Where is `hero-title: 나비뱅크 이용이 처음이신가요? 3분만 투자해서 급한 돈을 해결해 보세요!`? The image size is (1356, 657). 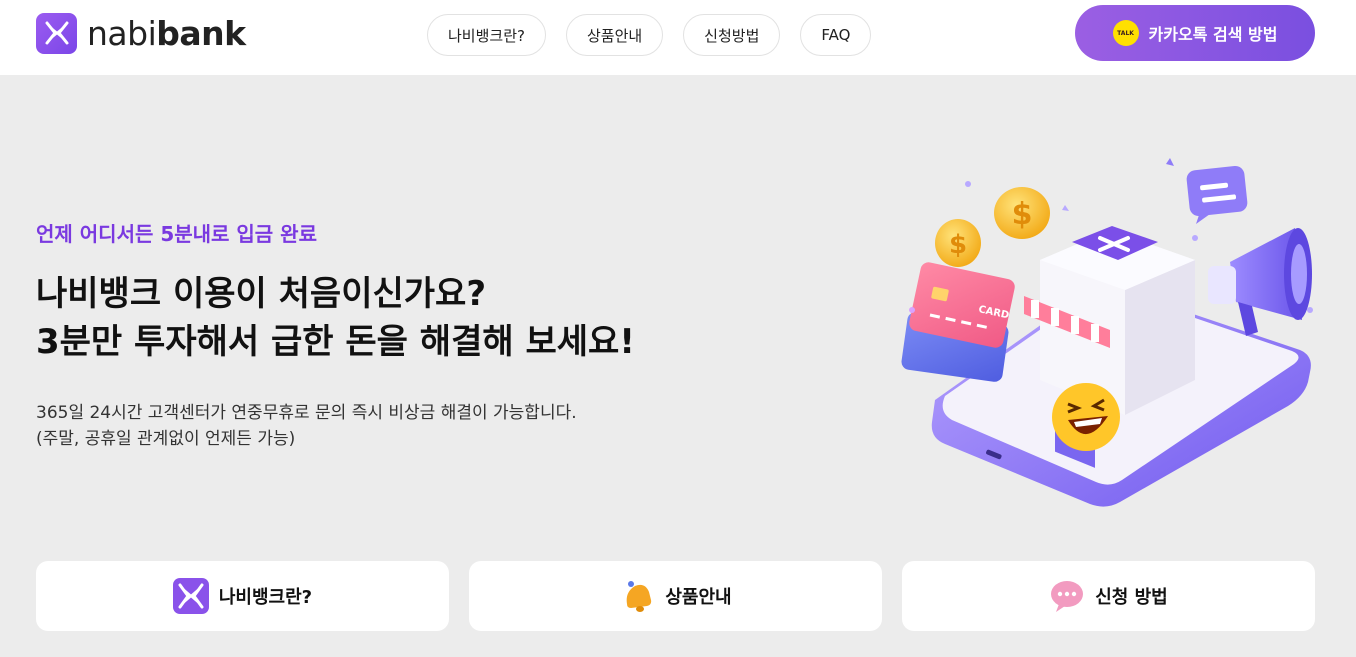 hero-title: 나비뱅크 이용이 처음이신가요? 3분만 투자해서 급한 돈을 해결해 보세요! is located at coordinates (335, 318).